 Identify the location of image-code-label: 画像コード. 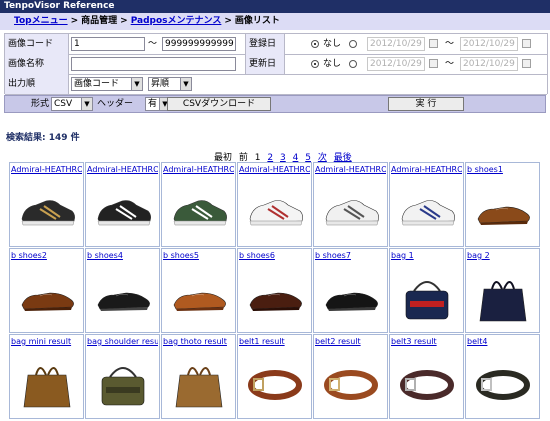
(37, 44).